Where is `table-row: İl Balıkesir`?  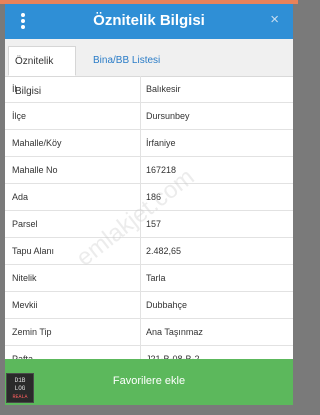
table-row: İl Balıkesir is located at coordinates (149, 89).